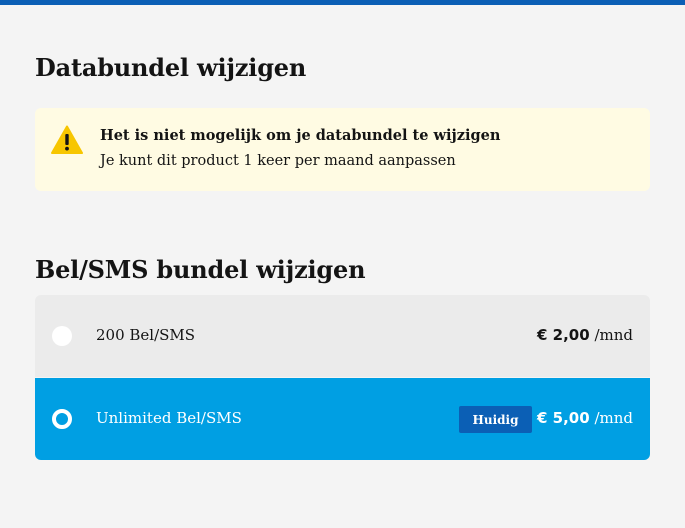 The width and height of the screenshot is (685, 528). I want to click on current-badge: Huidig, so click(495, 419).